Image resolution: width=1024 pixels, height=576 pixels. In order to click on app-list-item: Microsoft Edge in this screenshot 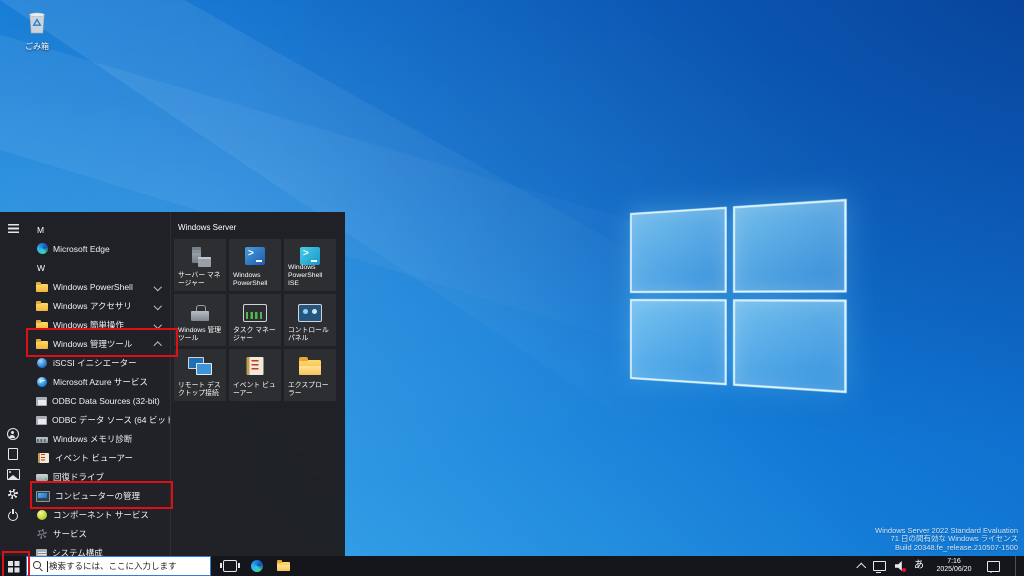, I will do `click(98, 248)`.